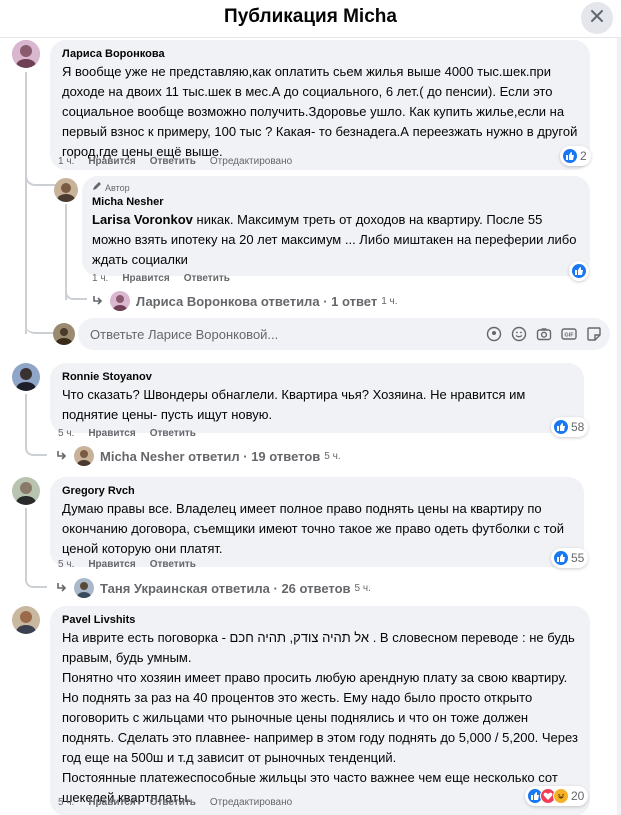 The image size is (621, 815). I want to click on scrollbar, so click(619, 426).